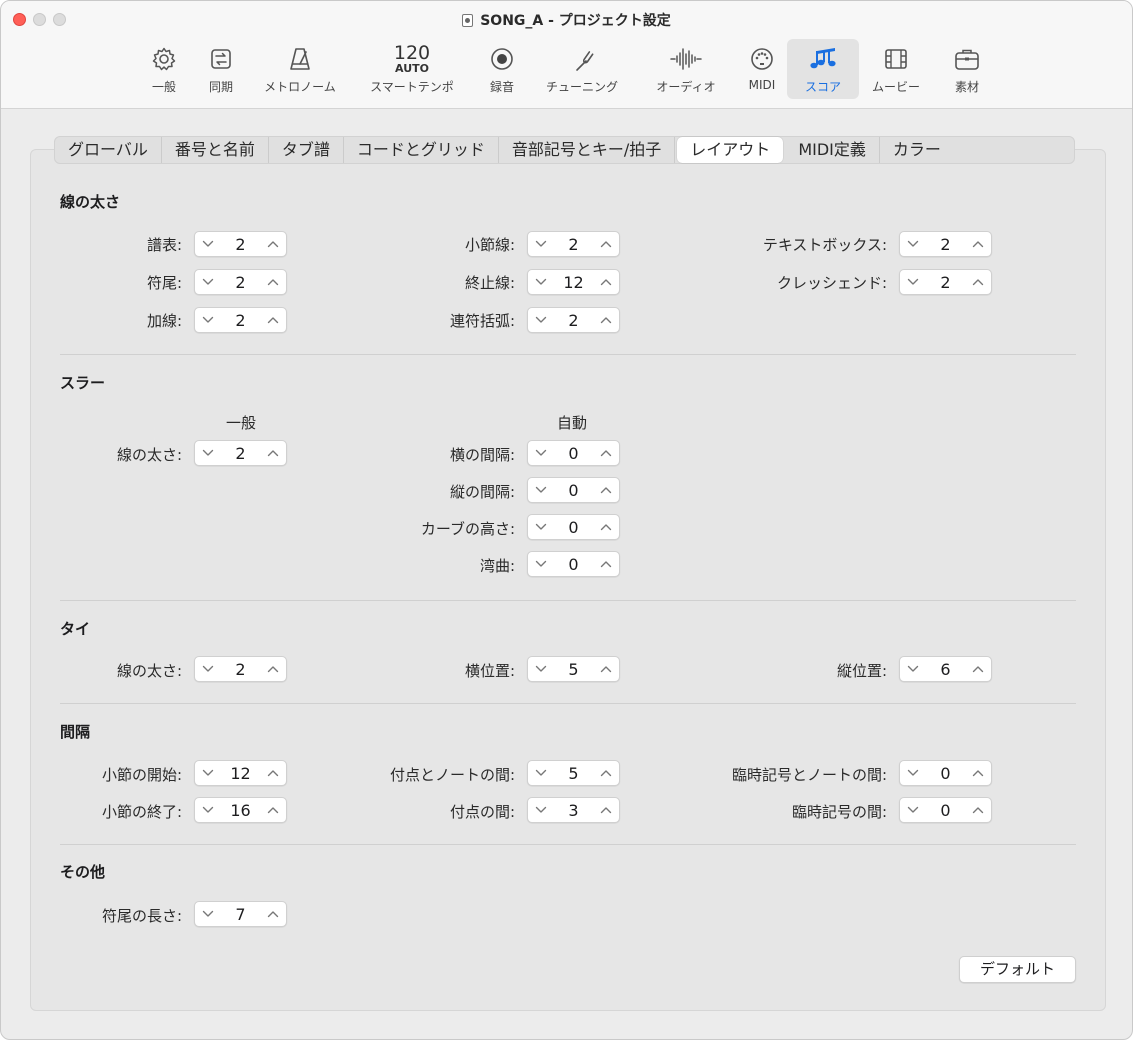 The height and width of the screenshot is (1040, 1133). I want to click on stepper-value: 6, so click(945, 669).